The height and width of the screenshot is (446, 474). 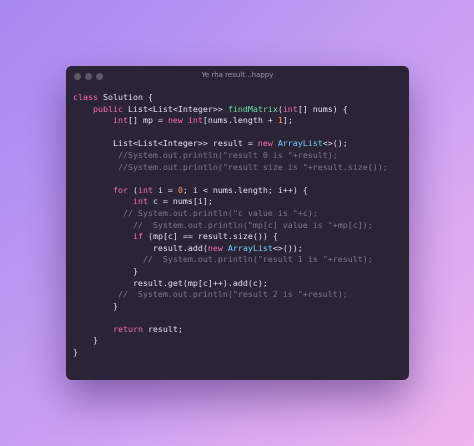 I want to click on code-line: return result;, so click(x=241, y=330).